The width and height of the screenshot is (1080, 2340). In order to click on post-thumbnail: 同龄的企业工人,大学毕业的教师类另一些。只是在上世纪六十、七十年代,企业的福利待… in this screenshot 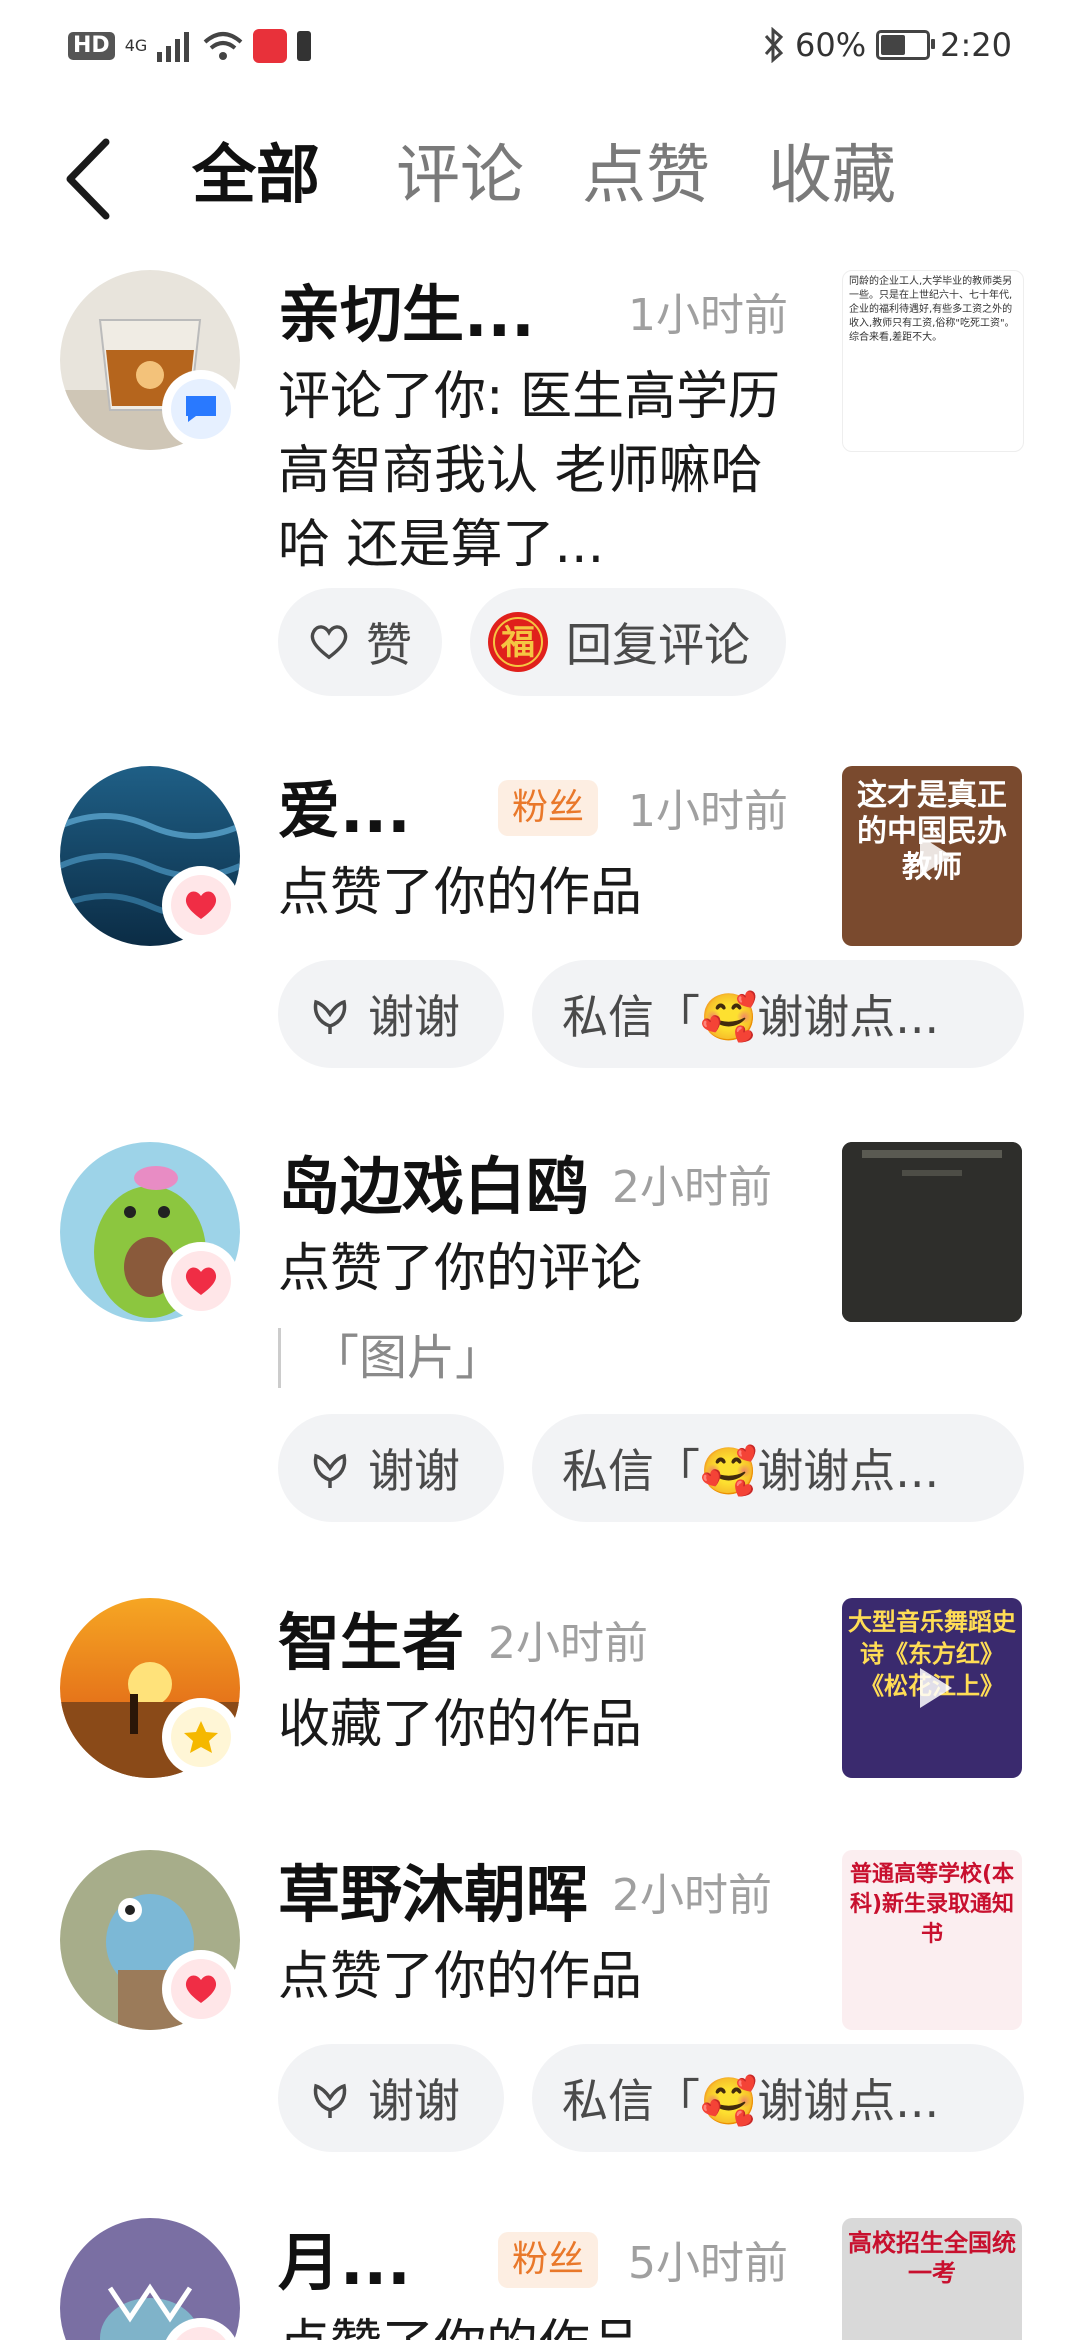, I will do `click(933, 361)`.